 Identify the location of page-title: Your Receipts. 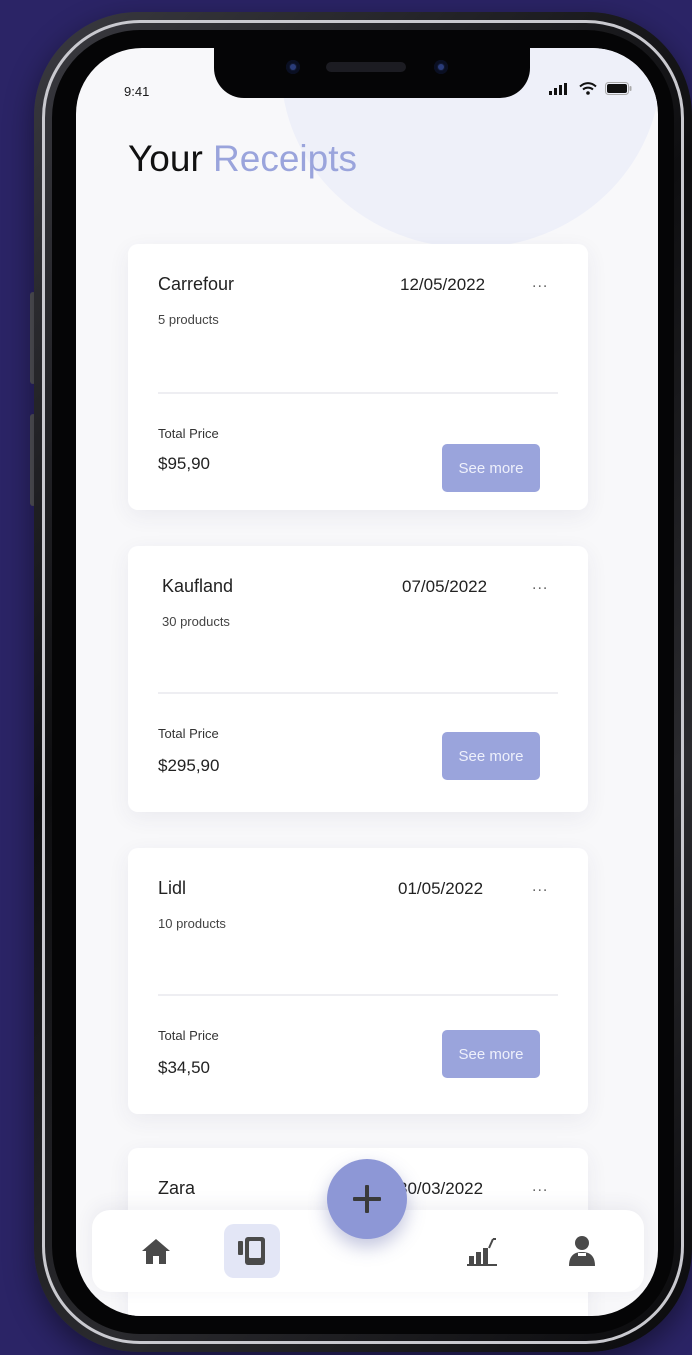
(242, 159).